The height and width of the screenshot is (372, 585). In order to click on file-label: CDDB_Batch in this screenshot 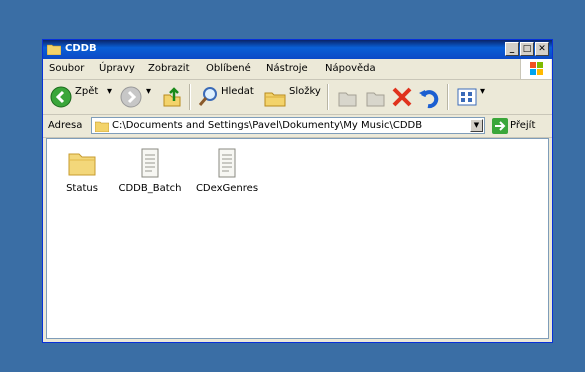, I will do `click(150, 188)`.